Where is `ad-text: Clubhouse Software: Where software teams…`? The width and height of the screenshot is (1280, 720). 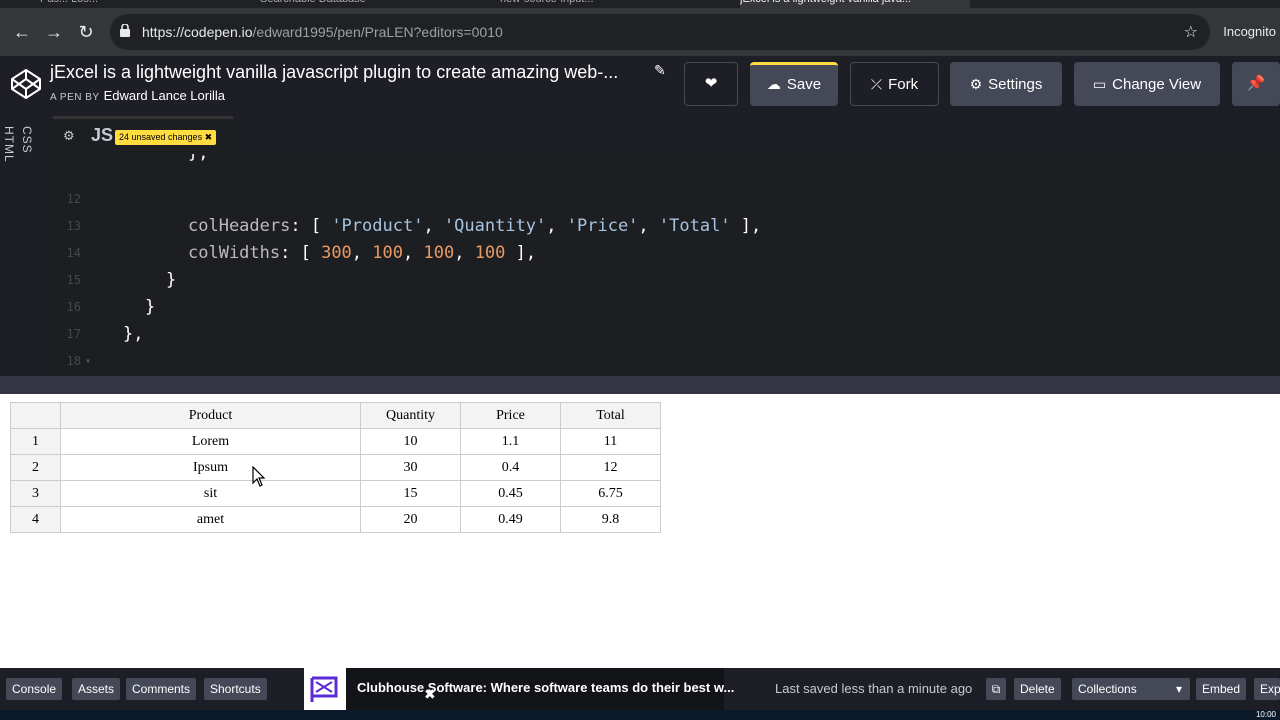 ad-text: Clubhouse Software: Where software teams… is located at coordinates (545, 688).